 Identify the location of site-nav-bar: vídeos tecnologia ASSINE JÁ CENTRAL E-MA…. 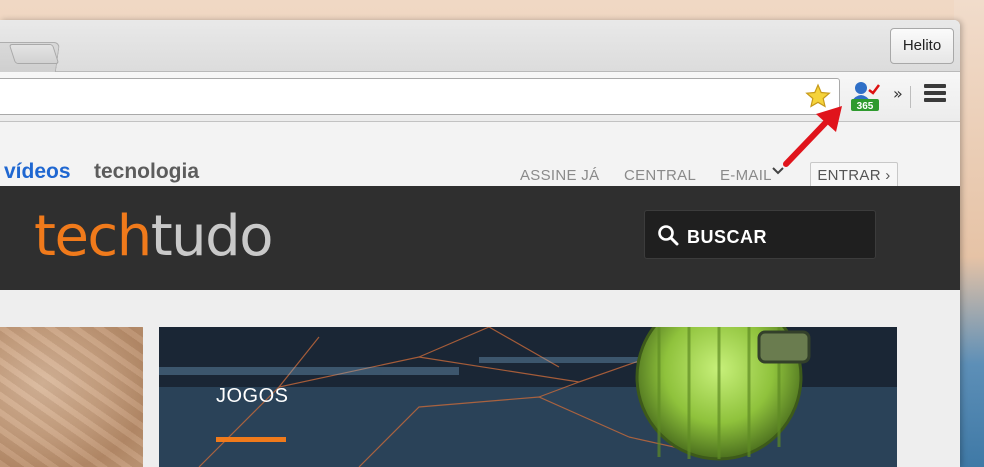
(480, 156).